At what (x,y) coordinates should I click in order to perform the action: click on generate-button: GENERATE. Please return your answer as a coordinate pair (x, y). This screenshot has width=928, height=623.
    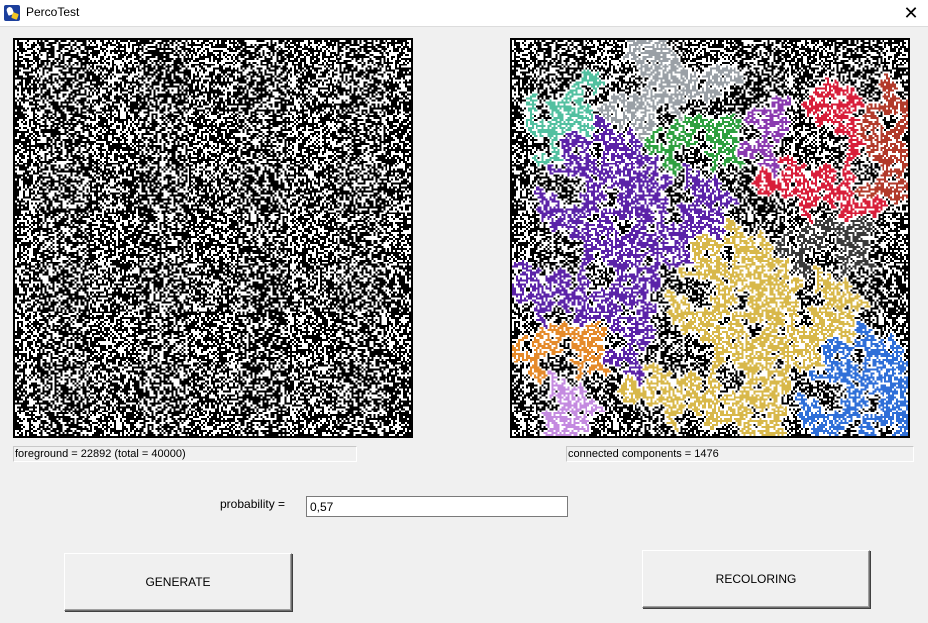
    Looking at the image, I should click on (178, 582).